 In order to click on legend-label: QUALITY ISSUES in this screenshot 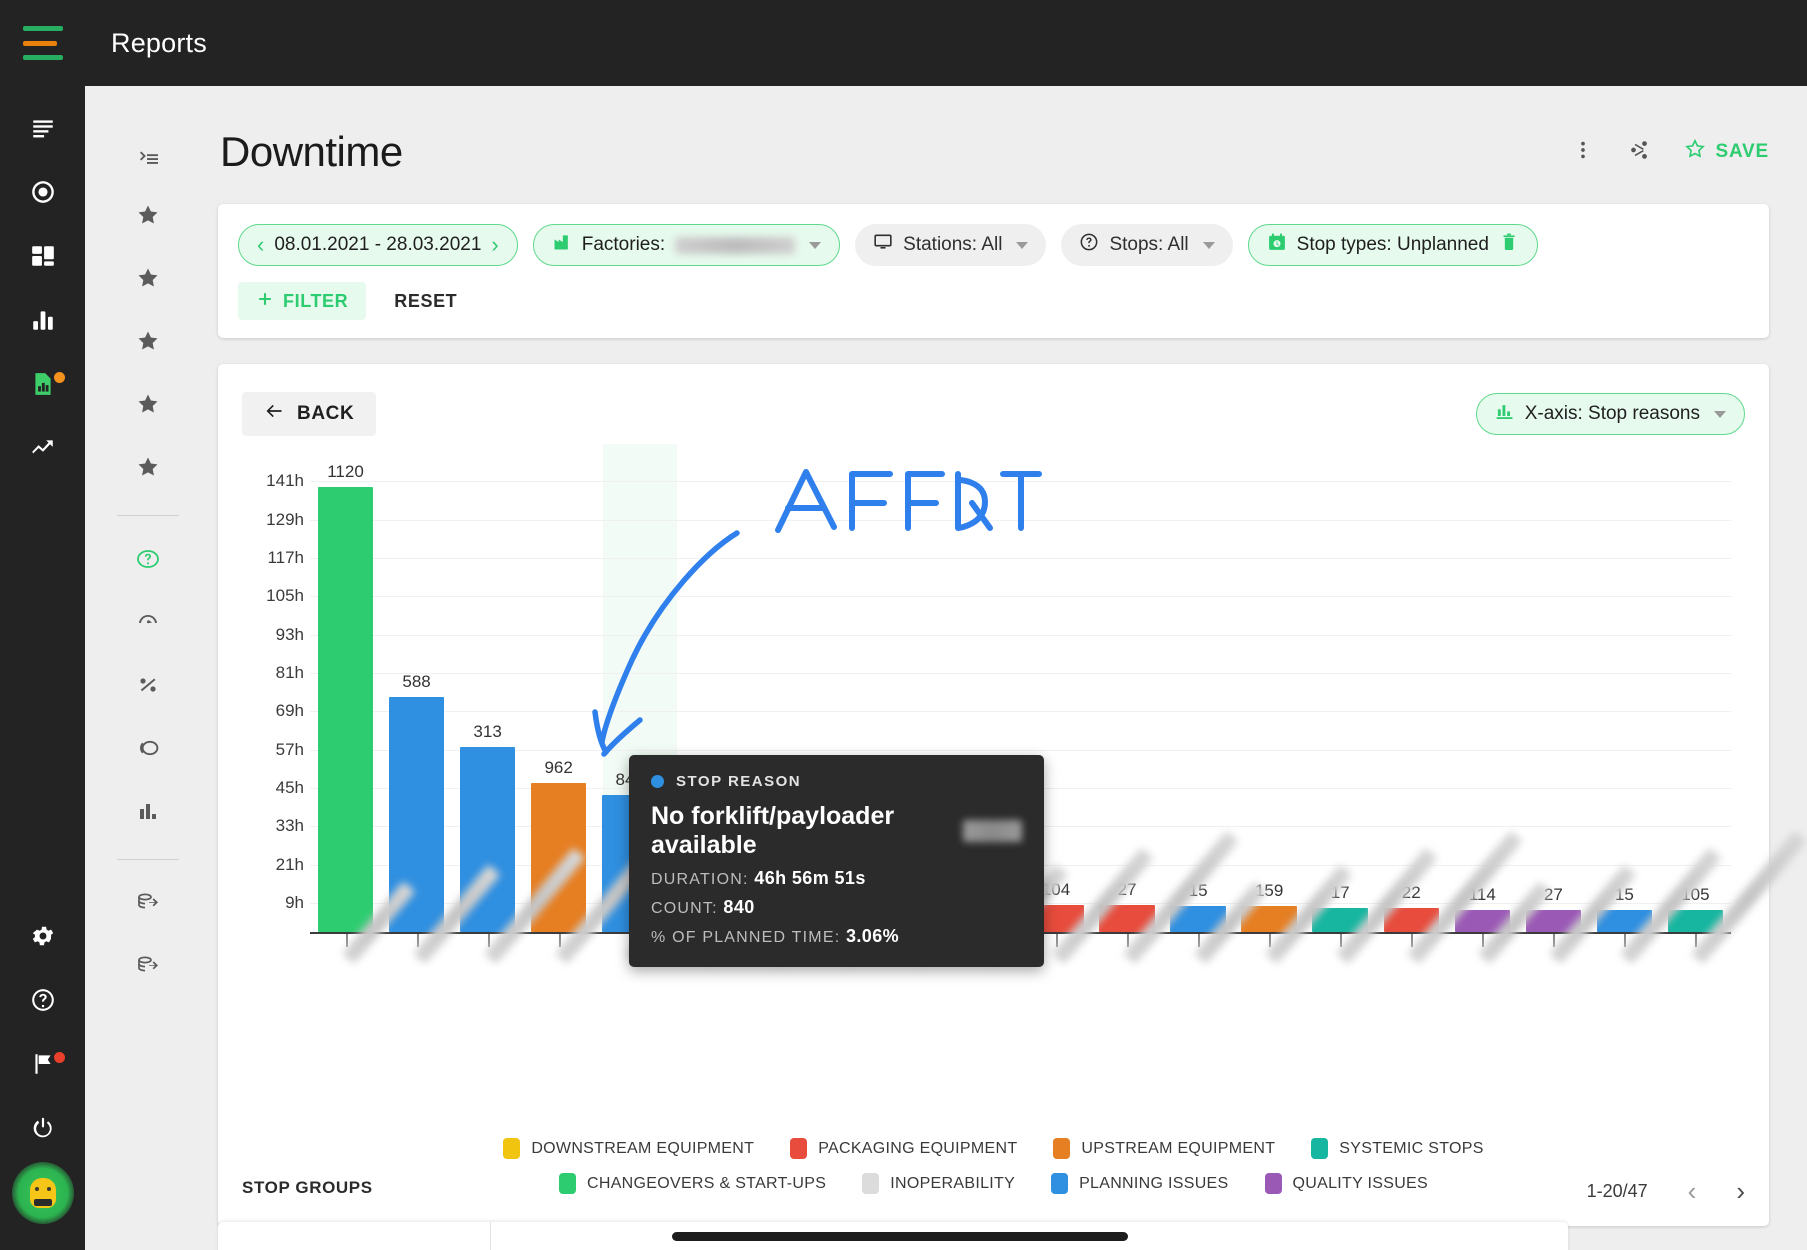, I will do `click(1360, 1183)`.